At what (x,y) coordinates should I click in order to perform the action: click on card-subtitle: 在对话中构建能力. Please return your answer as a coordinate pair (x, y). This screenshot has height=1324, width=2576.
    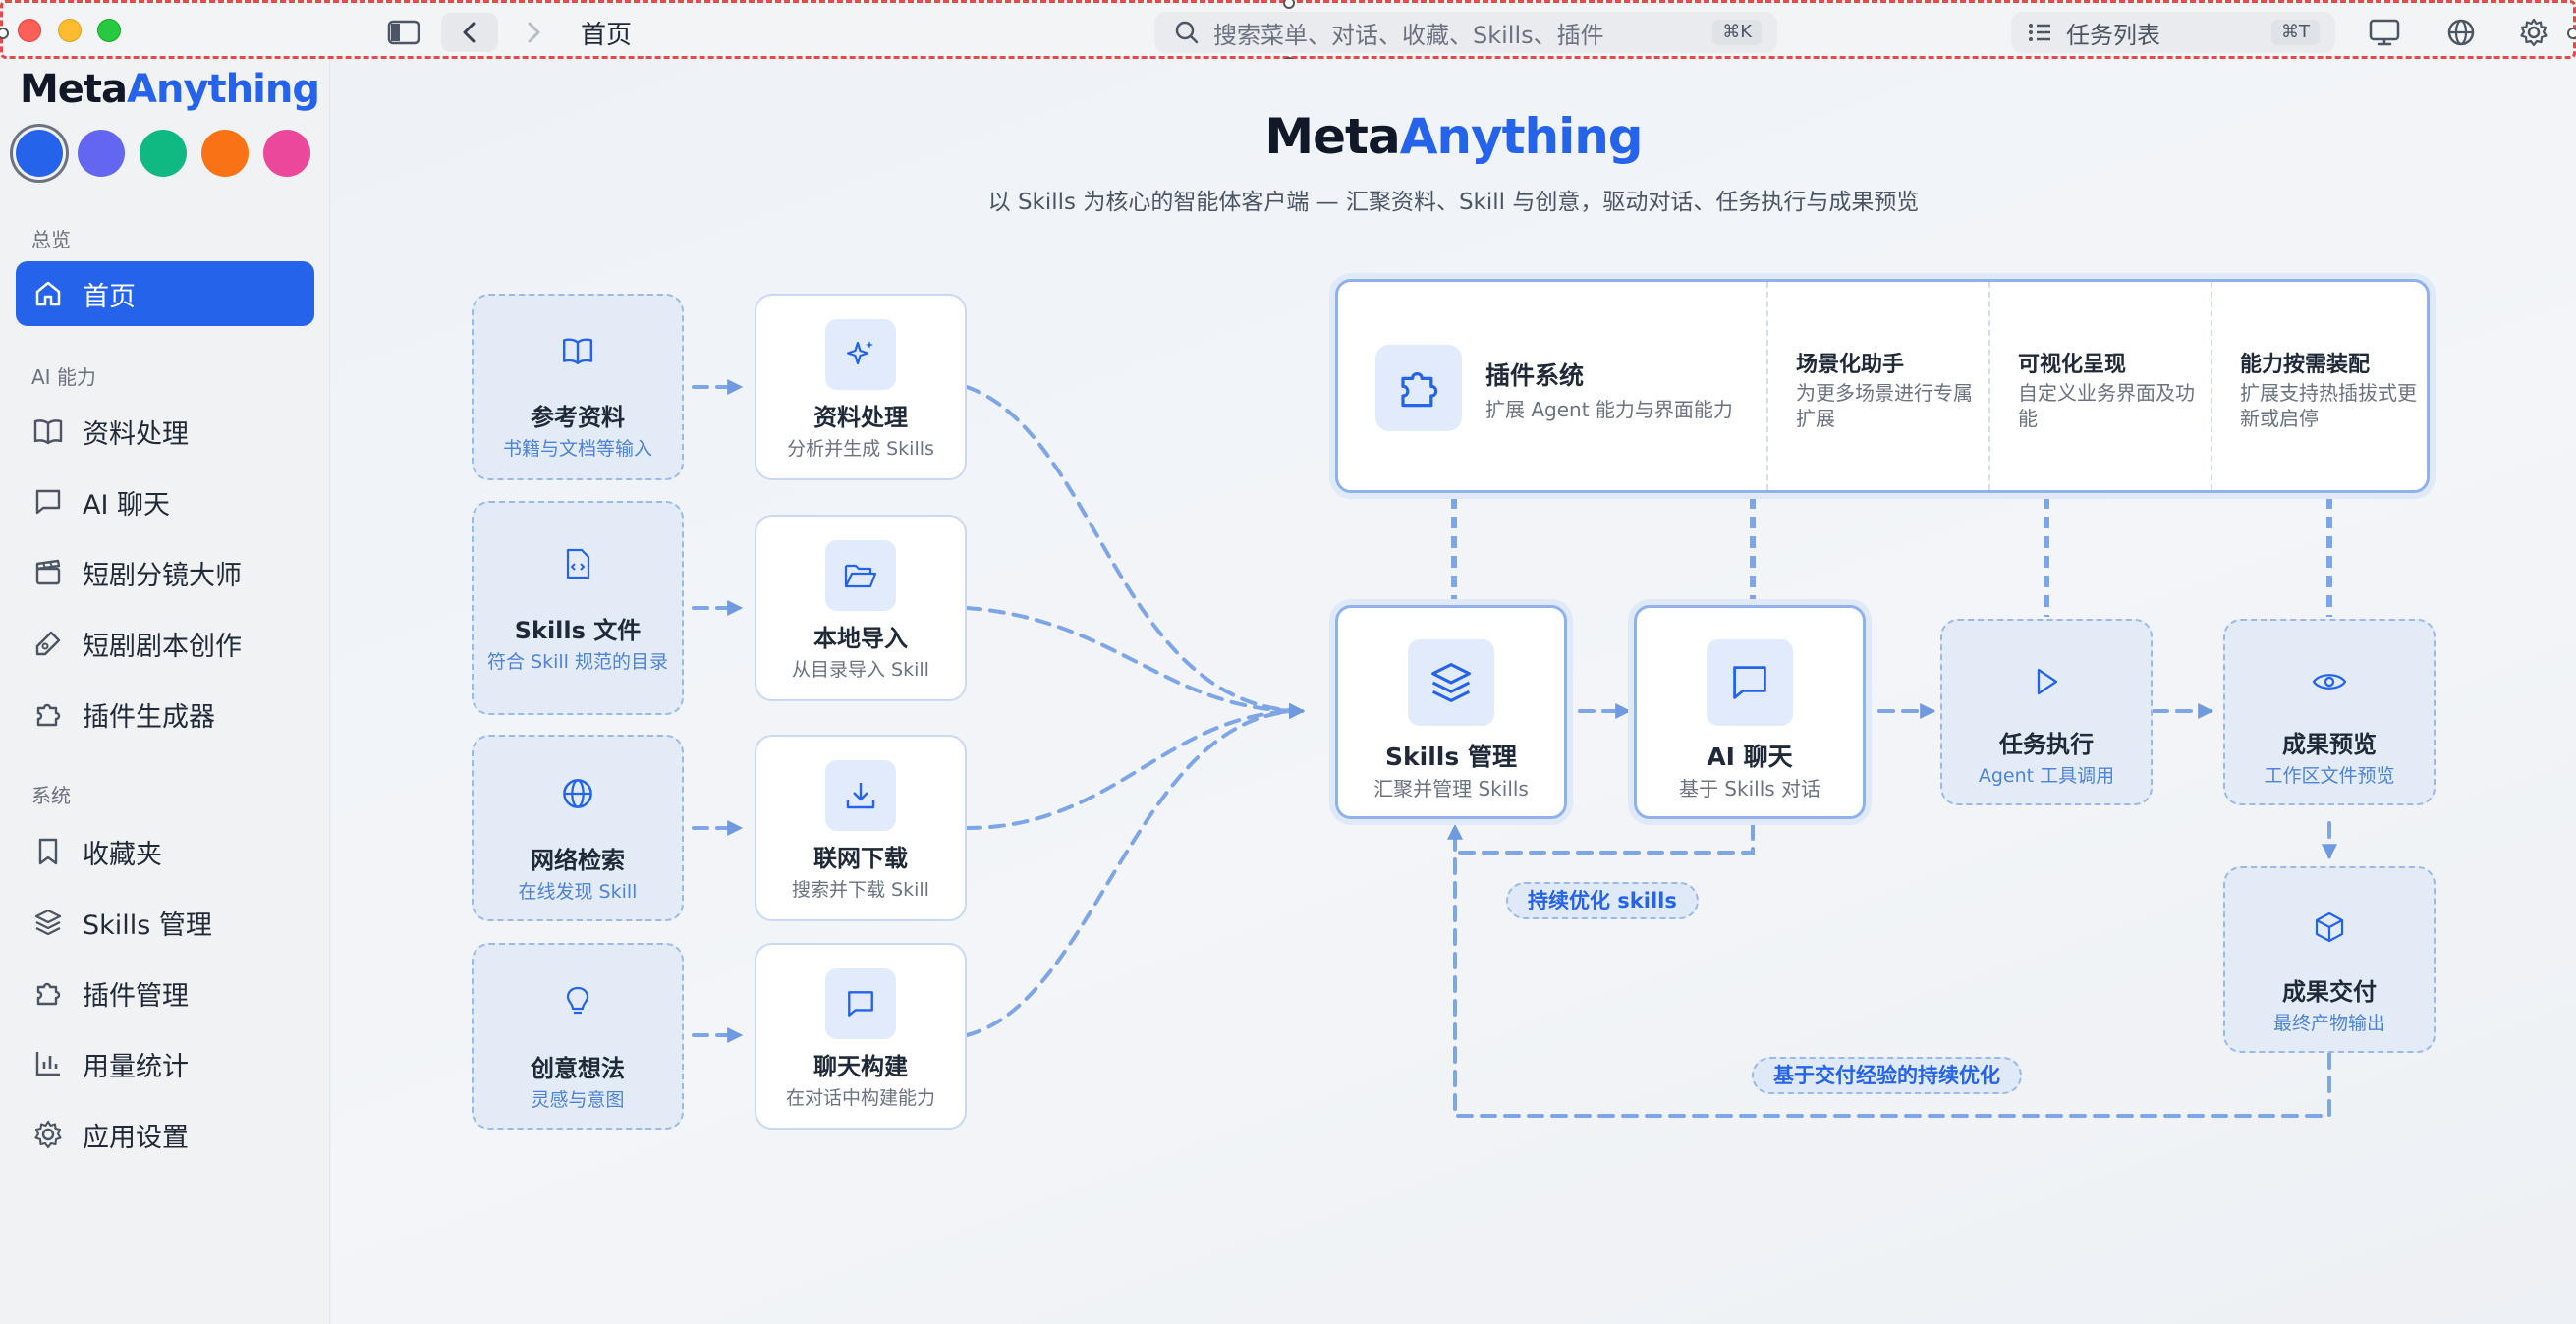
    Looking at the image, I should click on (860, 1098).